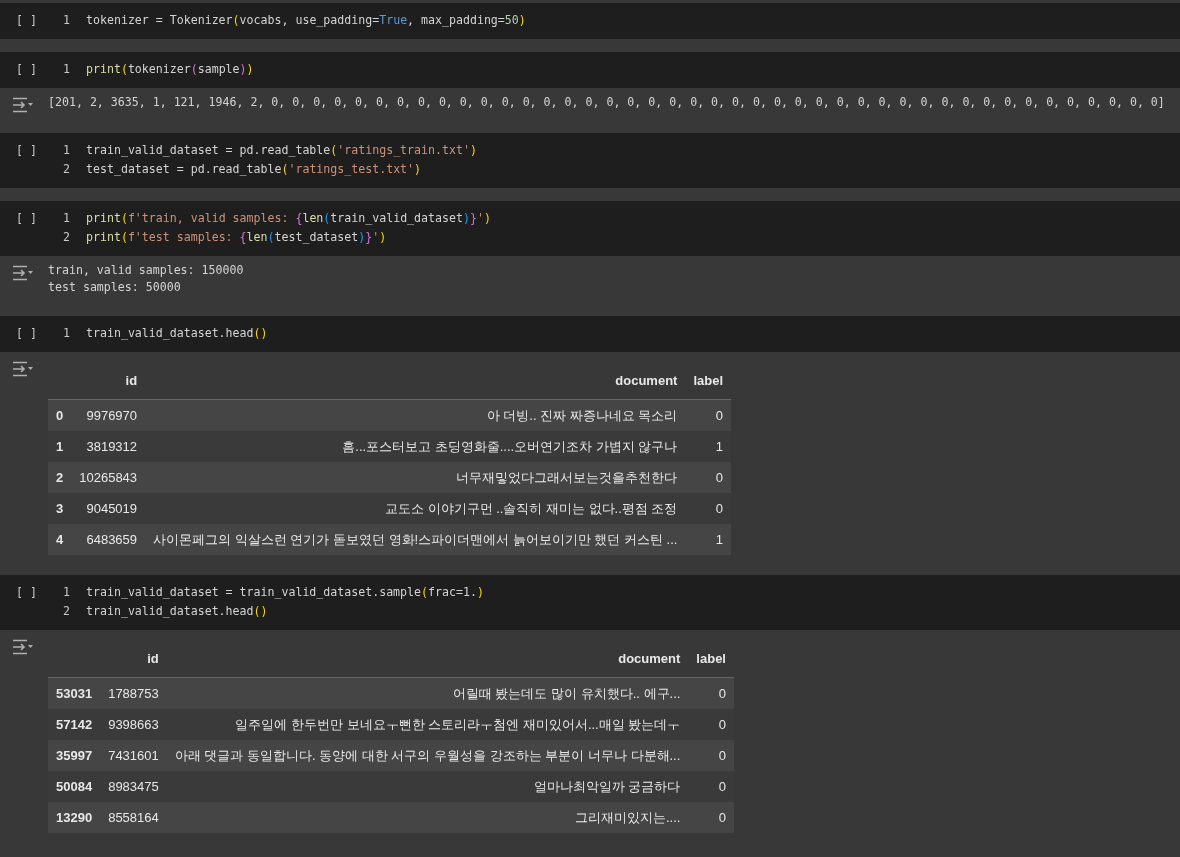 Image resolution: width=1180 pixels, height=857 pixels. Describe the element at coordinates (146, 270) in the screenshot. I see `output-text: train, valid samples: 150000` at that location.